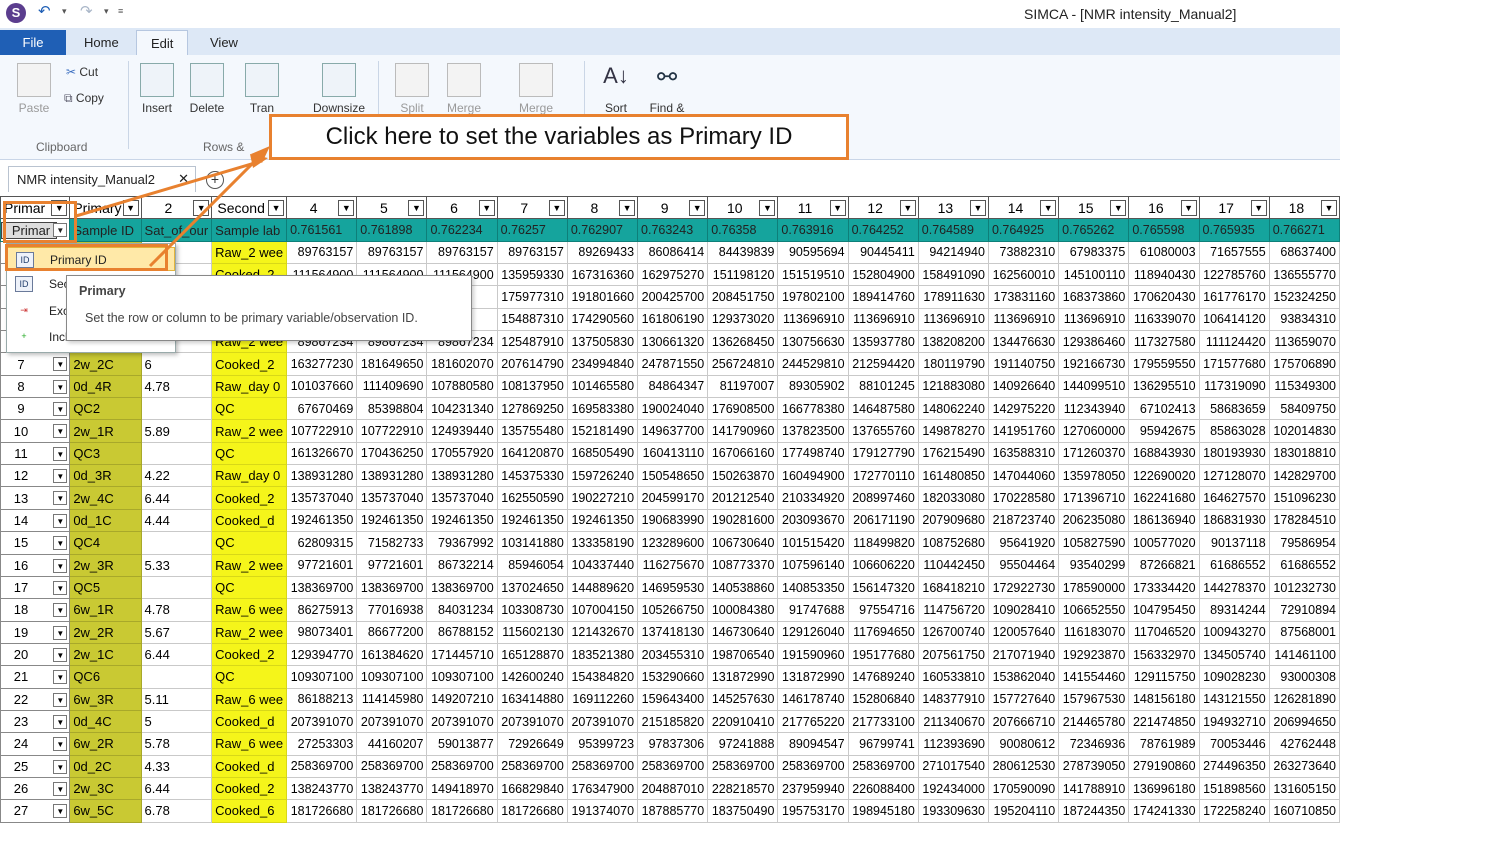 This screenshot has height=844, width=1500. I want to click on sample-id-cell: 6w_5C, so click(105, 811).